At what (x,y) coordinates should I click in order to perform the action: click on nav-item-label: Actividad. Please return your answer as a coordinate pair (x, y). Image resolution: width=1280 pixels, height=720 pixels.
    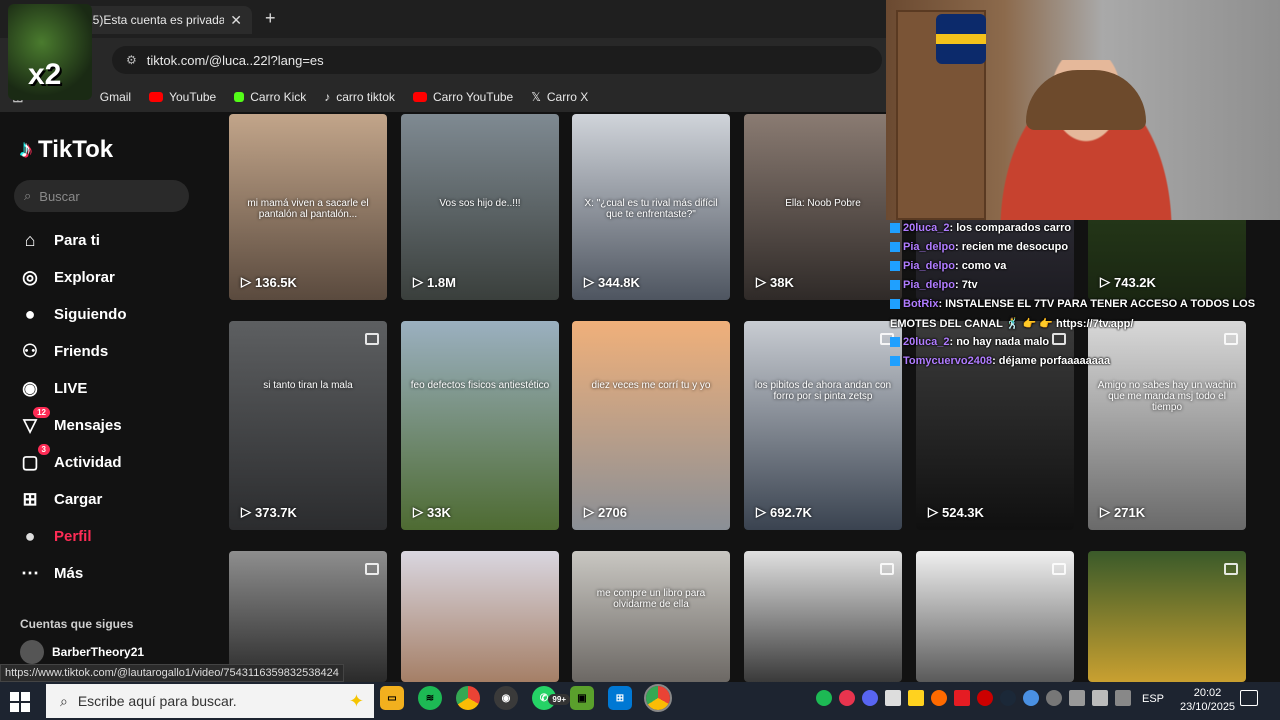
    Looking at the image, I should click on (88, 462).